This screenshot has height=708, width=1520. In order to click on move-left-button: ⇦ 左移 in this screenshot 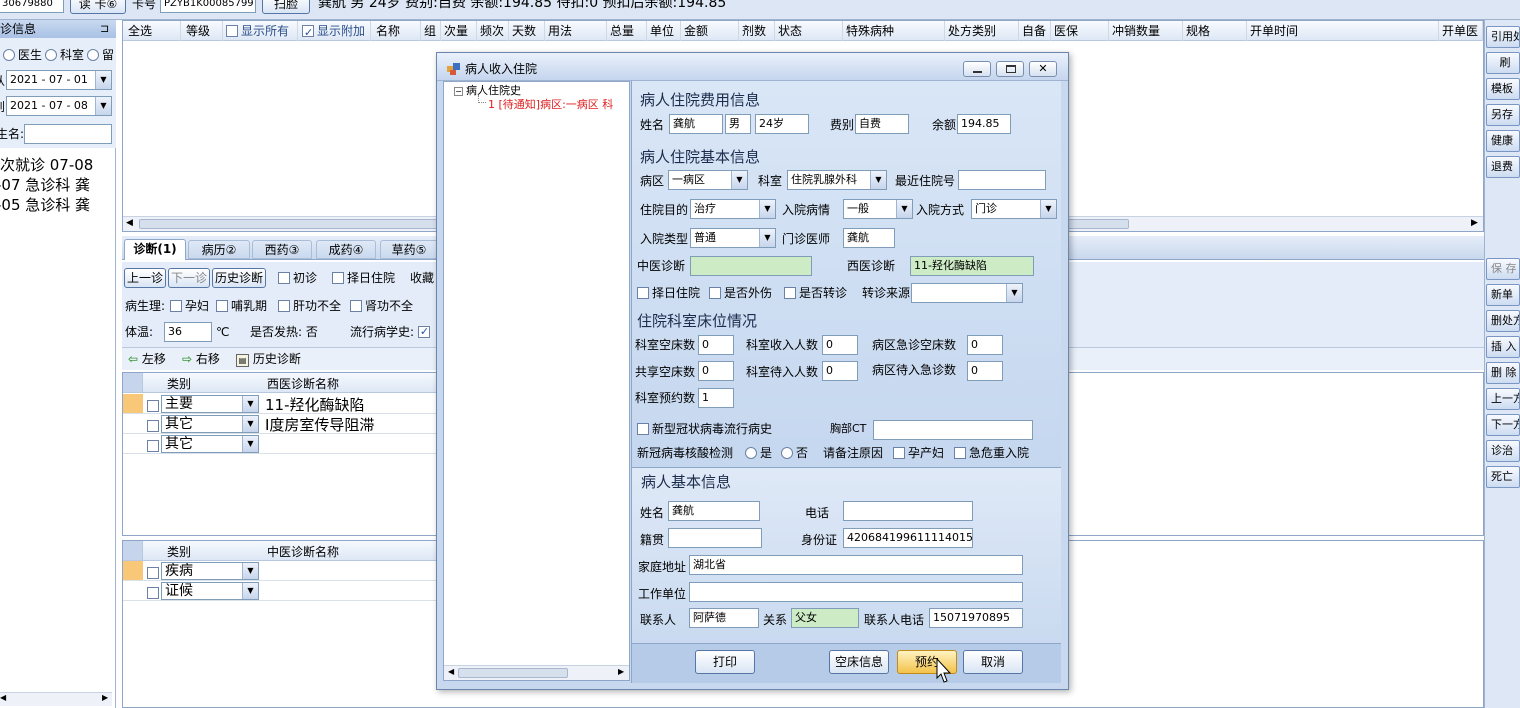, I will do `click(147, 359)`.